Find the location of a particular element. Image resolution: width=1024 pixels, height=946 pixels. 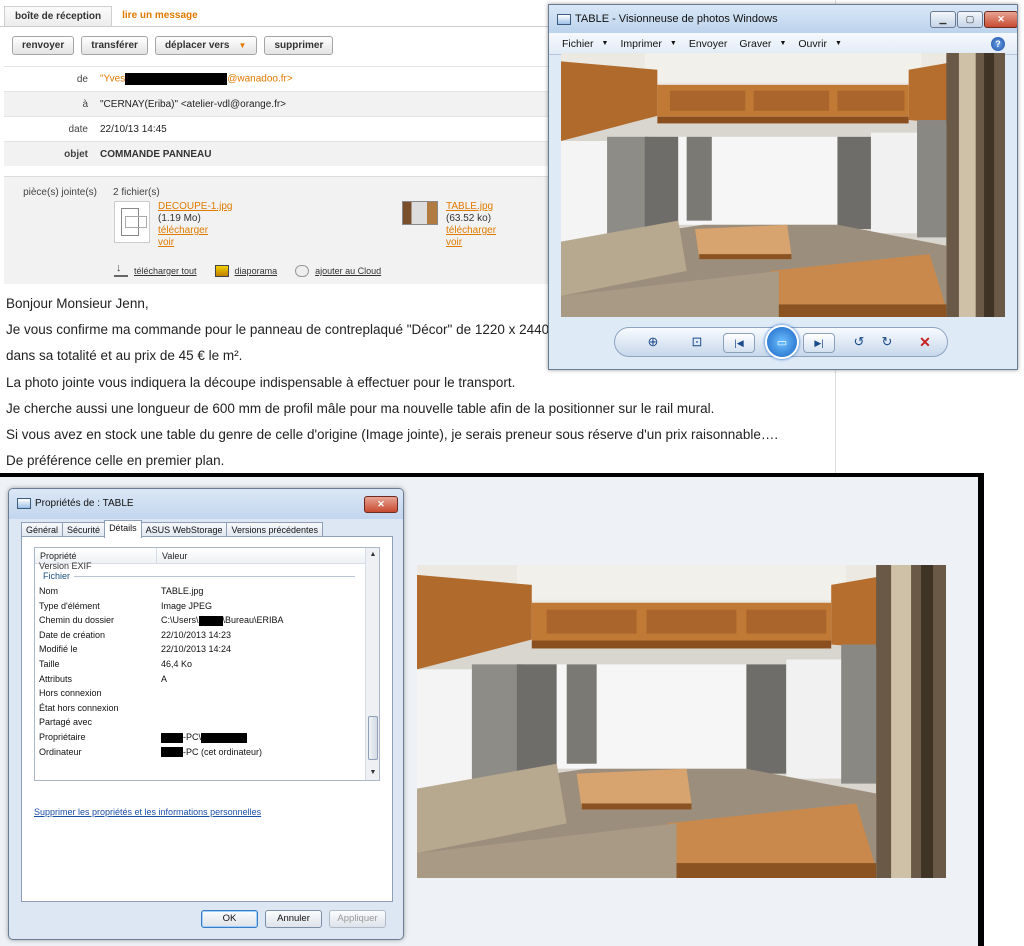

ok-button: OK is located at coordinates (229, 919).